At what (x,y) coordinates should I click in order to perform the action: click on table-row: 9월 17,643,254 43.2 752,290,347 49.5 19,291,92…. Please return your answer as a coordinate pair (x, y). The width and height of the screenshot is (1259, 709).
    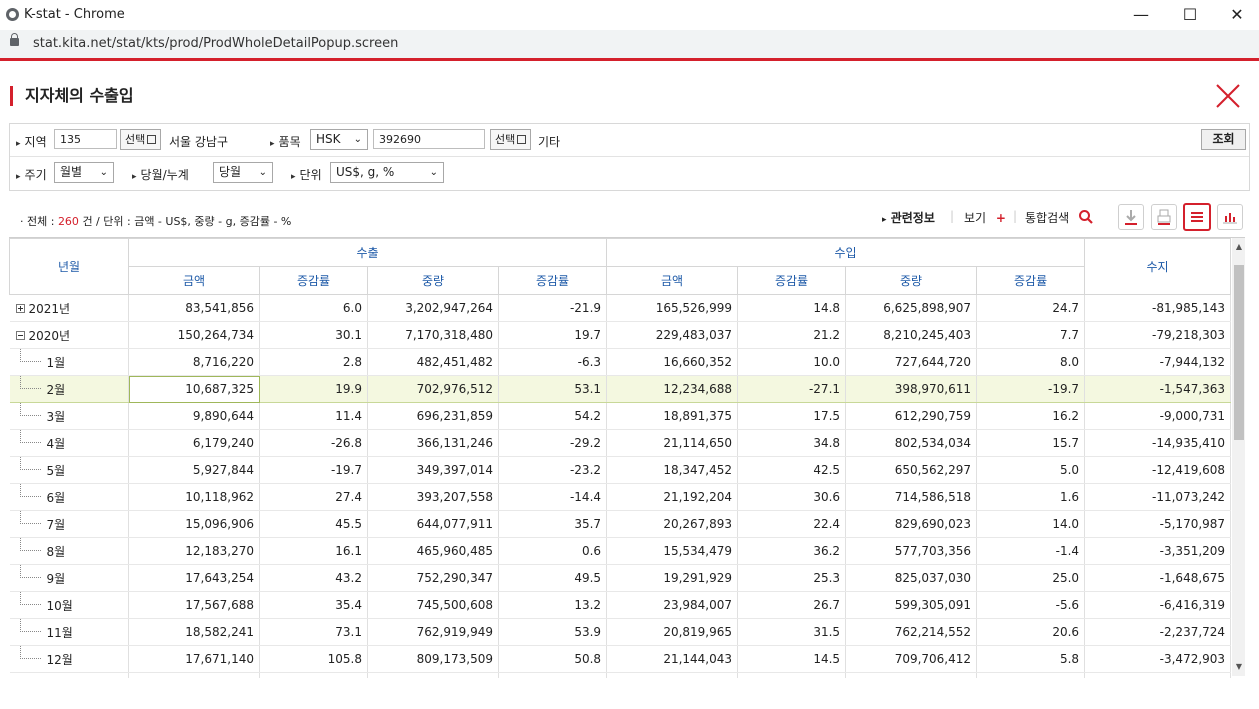
    Looking at the image, I should click on (620, 578).